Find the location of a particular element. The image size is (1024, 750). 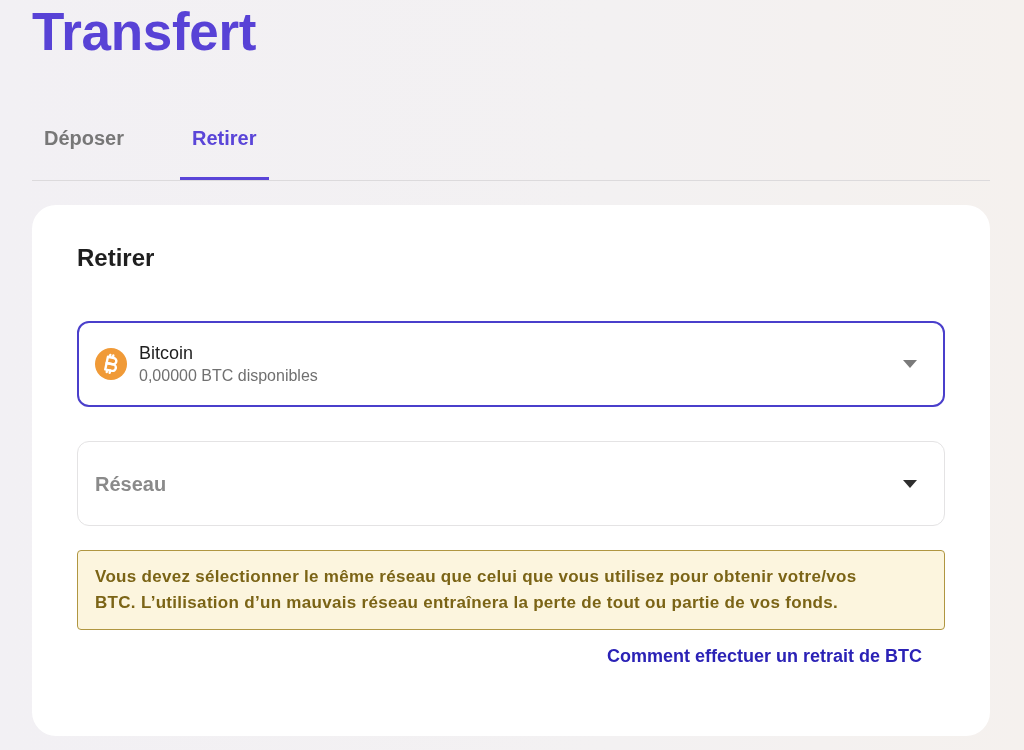

help-link: Comment effectuer un retrait de BTC is located at coordinates (764, 656).